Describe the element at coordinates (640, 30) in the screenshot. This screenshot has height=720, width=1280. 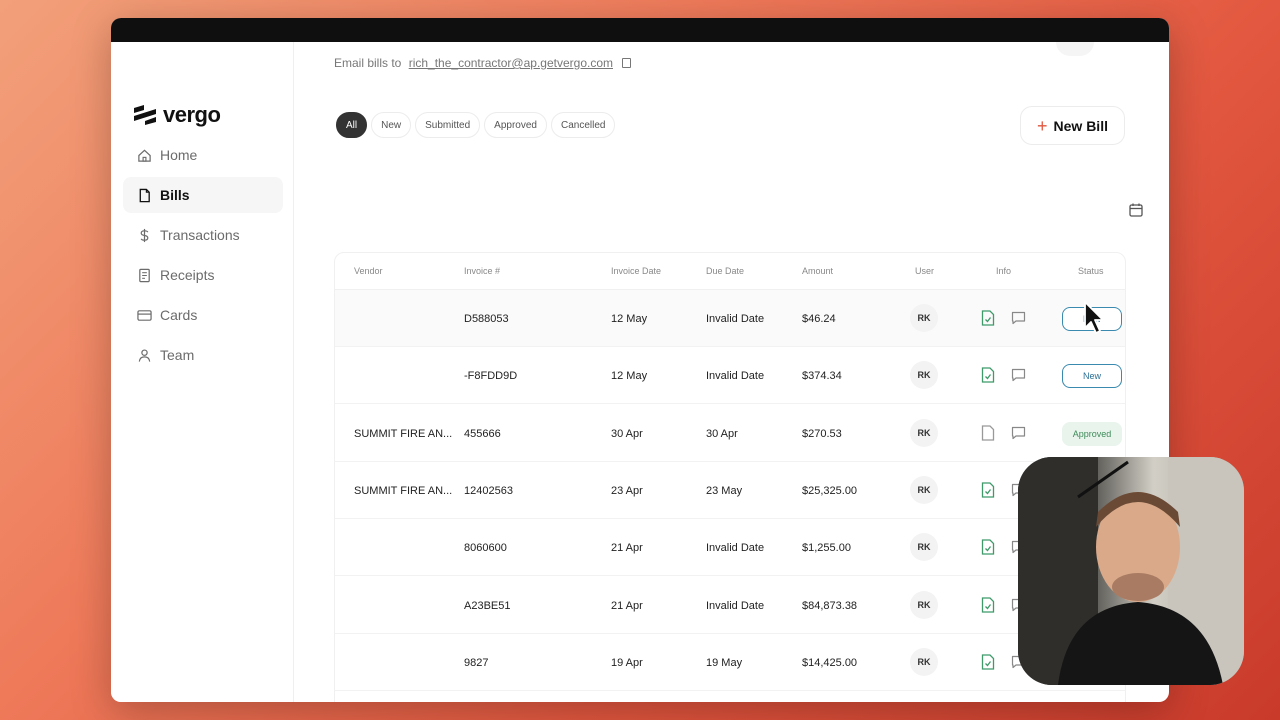
I see `window-titlebar` at that location.